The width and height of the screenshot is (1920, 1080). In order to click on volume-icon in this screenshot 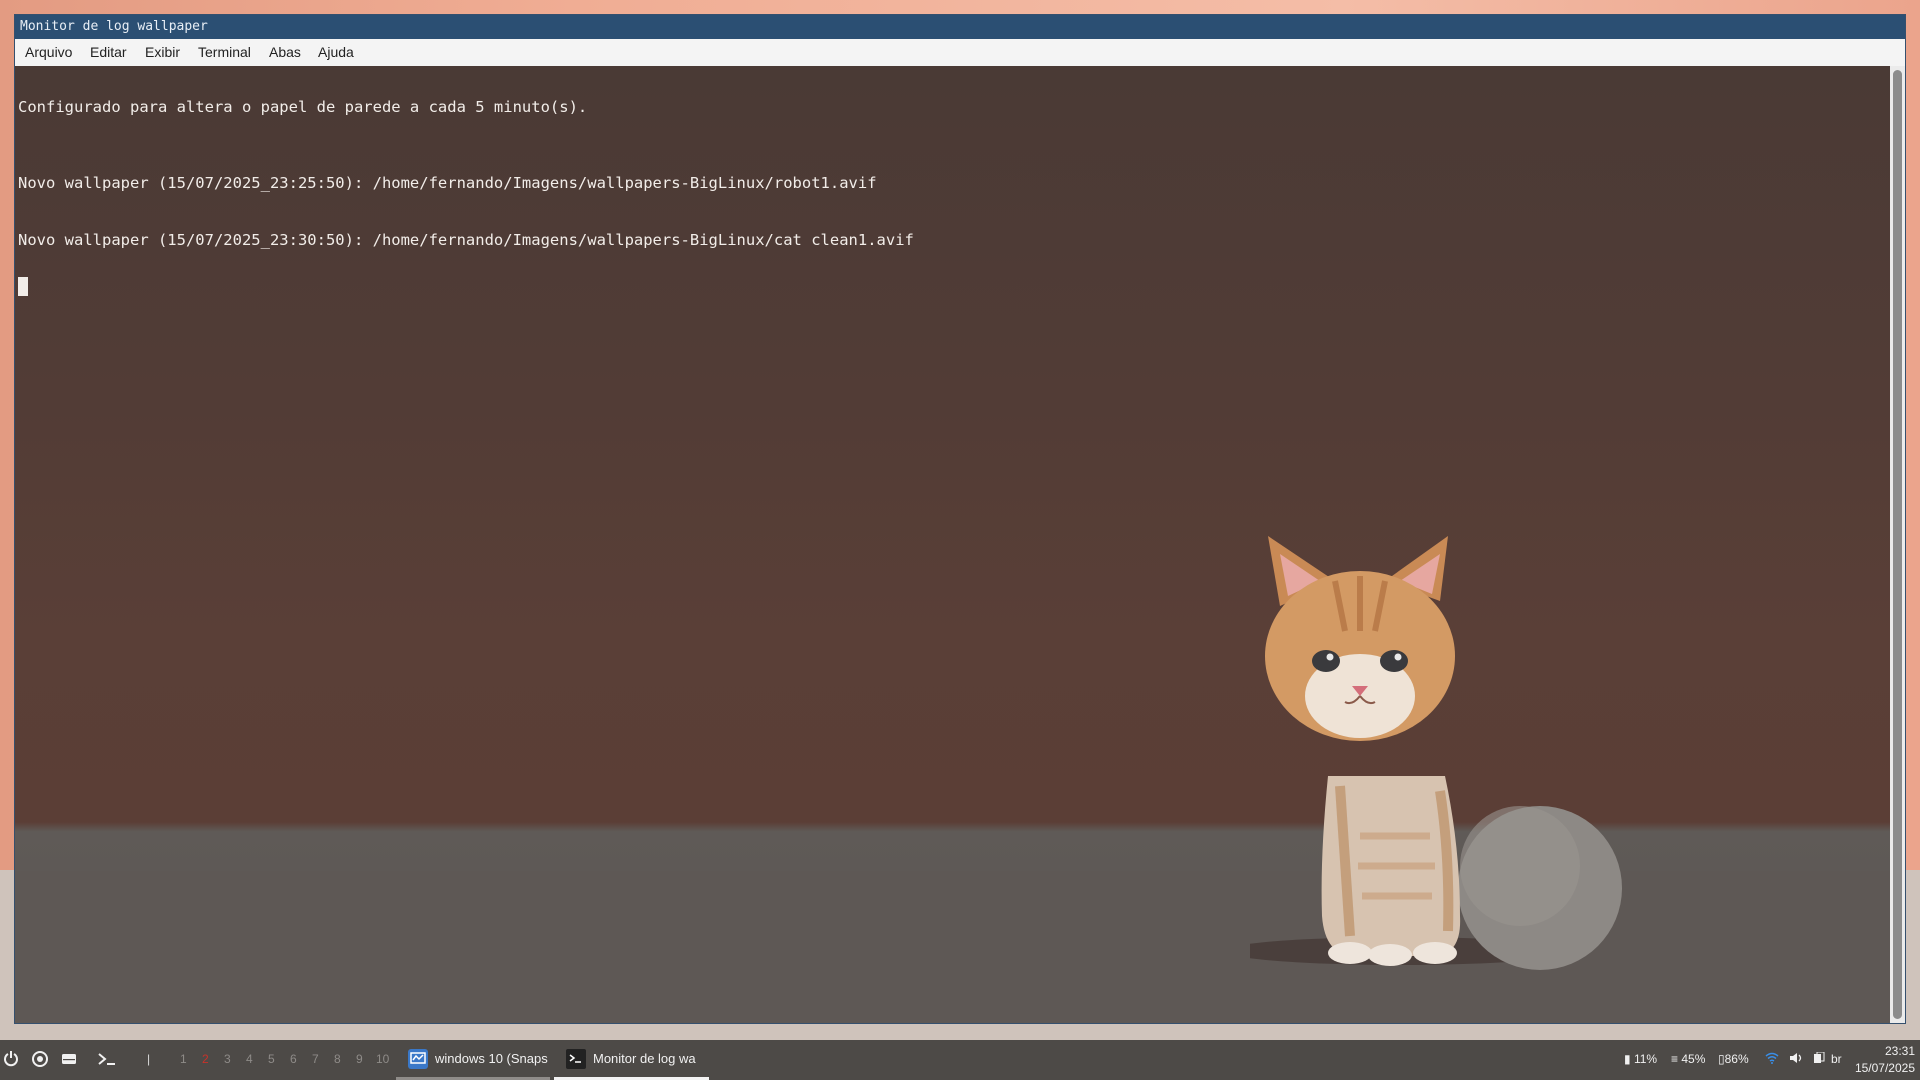, I will do `click(1796, 1059)`.